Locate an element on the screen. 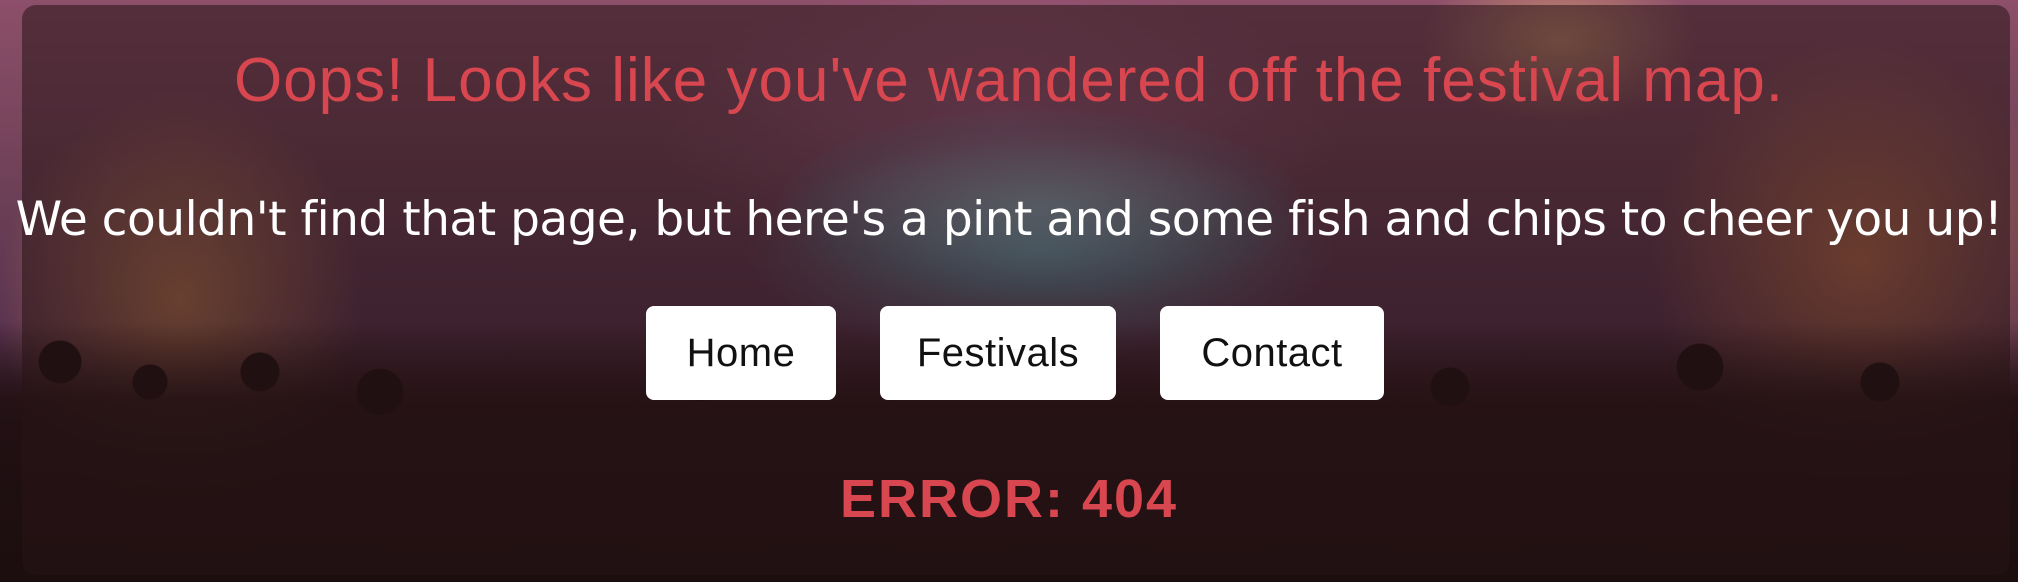  error-code: ERROR: 404 is located at coordinates (1009, 499).